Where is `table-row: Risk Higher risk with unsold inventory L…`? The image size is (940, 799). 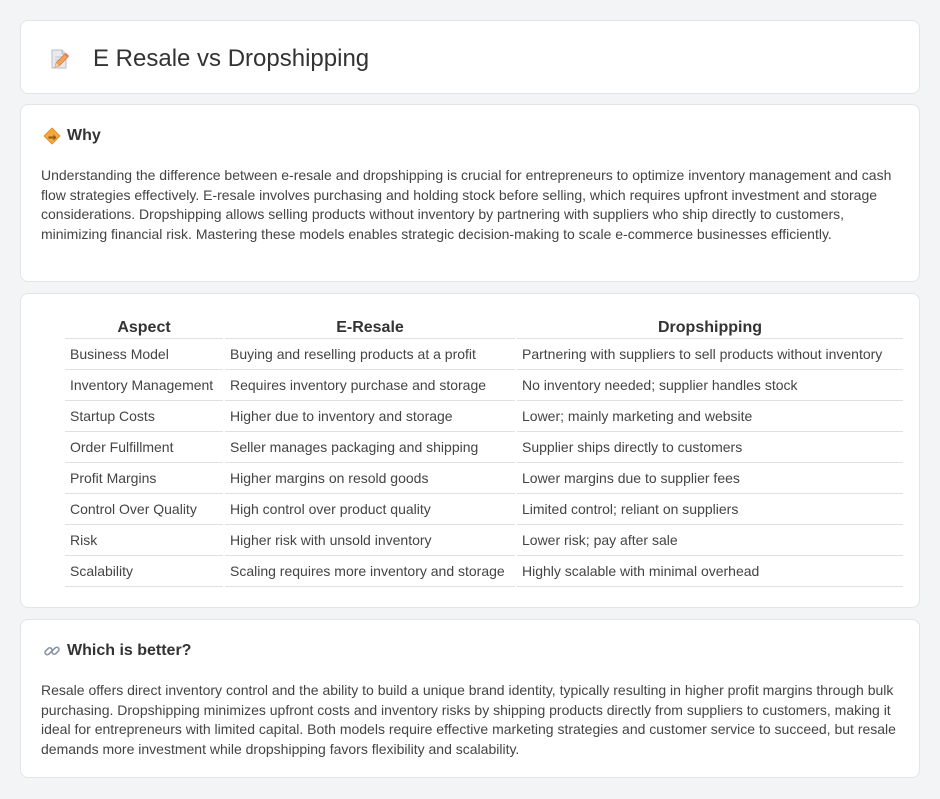
table-row: Risk Higher risk with unsold inventory L… is located at coordinates (484, 540).